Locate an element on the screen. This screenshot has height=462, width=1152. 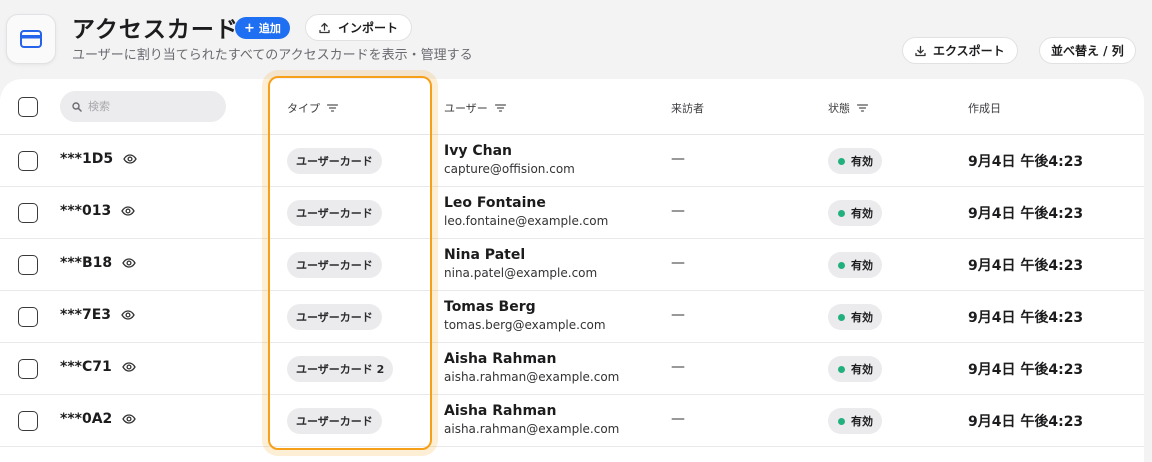
card-number: ***7E3 is located at coordinates (97, 315).